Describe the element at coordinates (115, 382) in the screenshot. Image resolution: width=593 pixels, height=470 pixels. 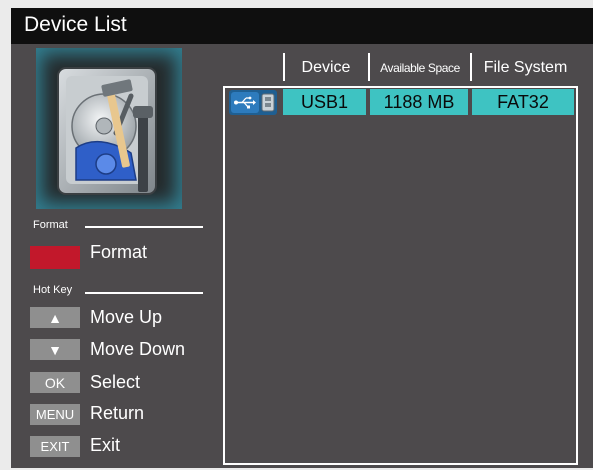
I see `select-label: Select` at that location.